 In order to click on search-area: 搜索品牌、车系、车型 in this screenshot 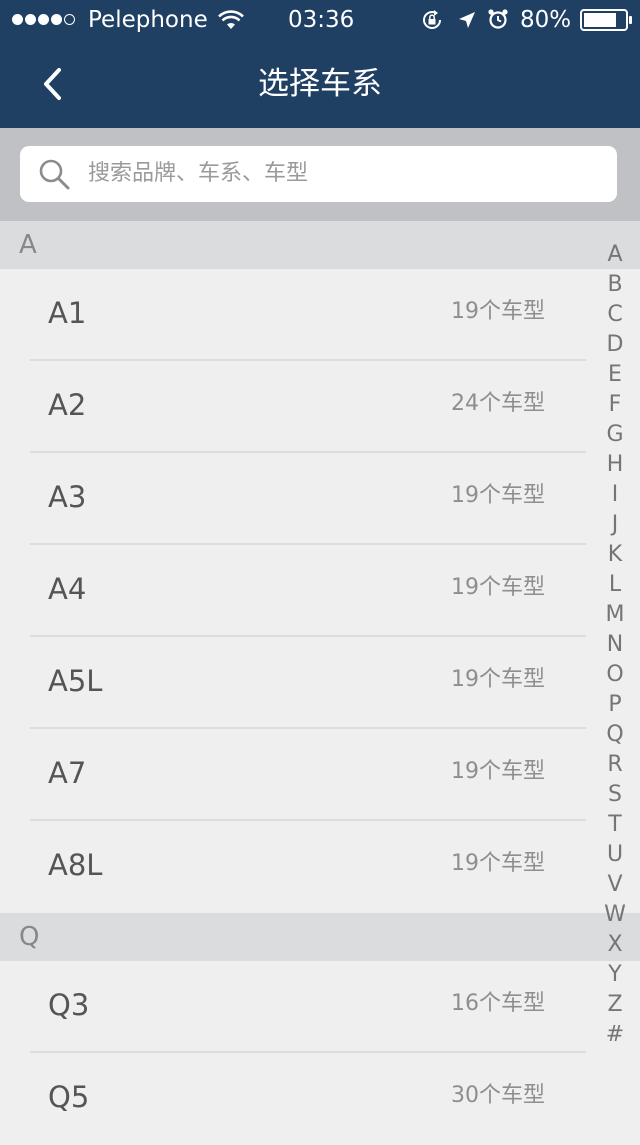, I will do `click(320, 174)`.